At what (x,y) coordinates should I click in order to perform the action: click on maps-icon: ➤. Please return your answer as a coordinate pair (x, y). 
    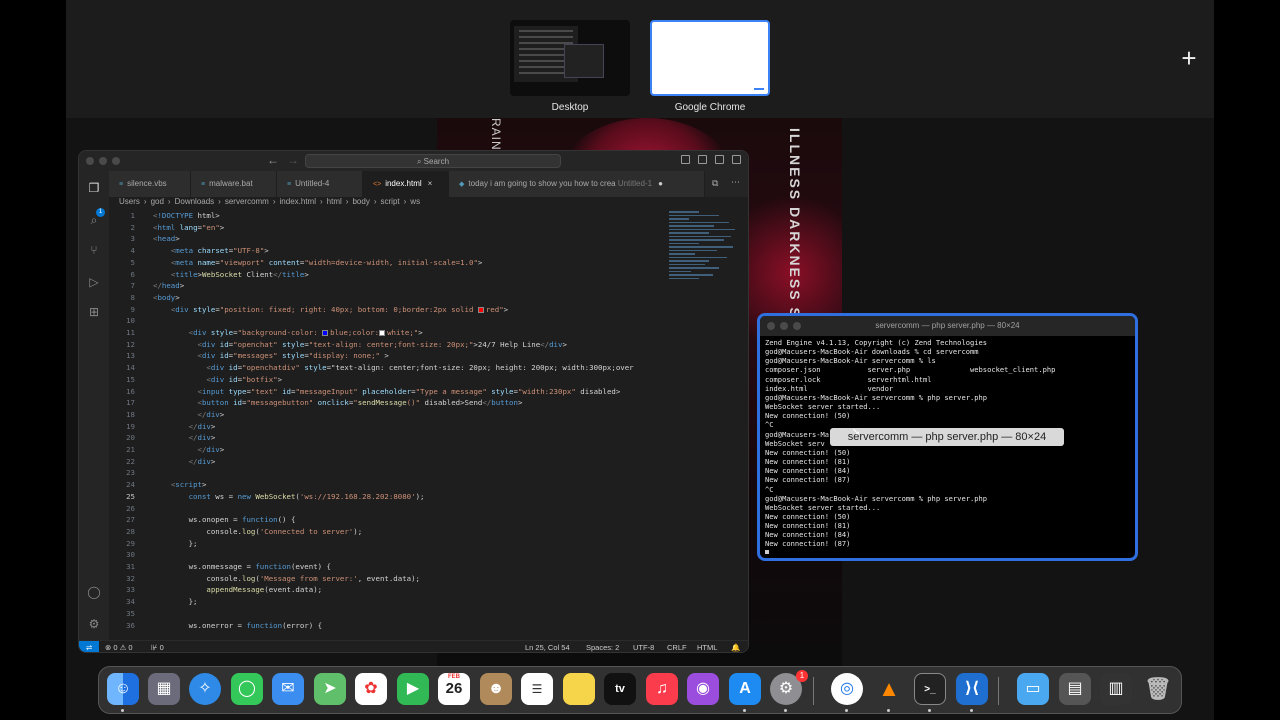
    Looking at the image, I should click on (330, 689).